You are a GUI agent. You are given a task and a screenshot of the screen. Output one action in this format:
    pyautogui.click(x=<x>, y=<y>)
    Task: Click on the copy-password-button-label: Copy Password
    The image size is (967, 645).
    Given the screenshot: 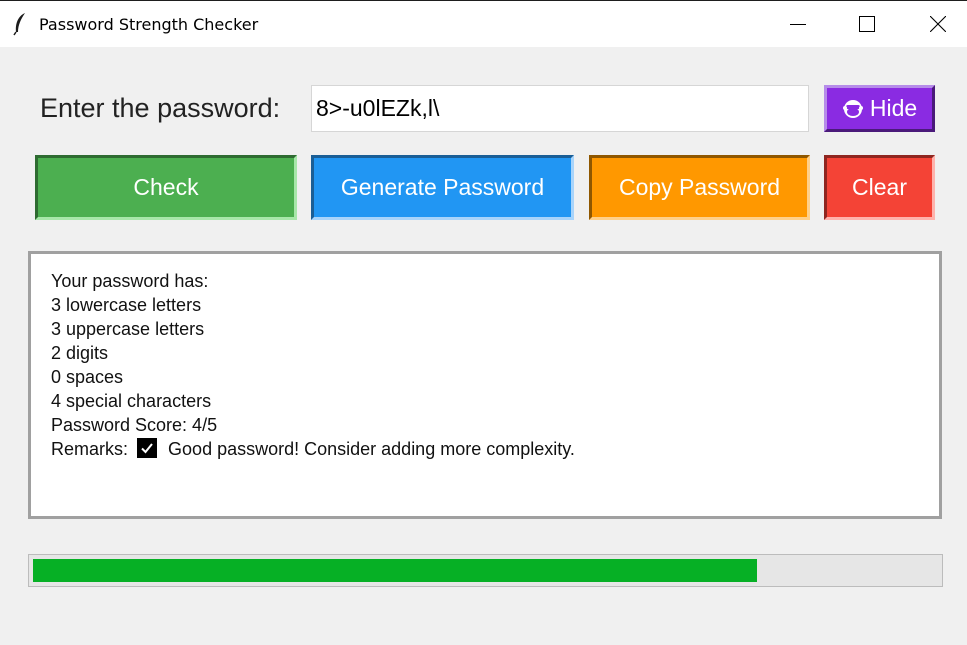 What is the action you would take?
    pyautogui.click(x=699, y=187)
    